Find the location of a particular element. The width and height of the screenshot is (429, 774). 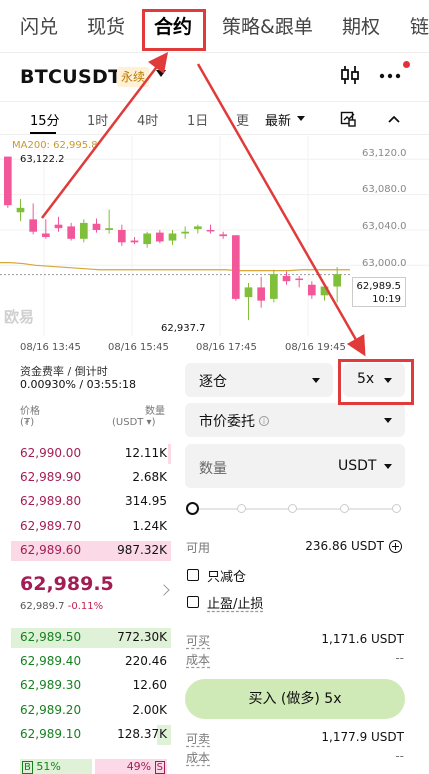

sell-ratio-label: S is located at coordinates (159, 767).